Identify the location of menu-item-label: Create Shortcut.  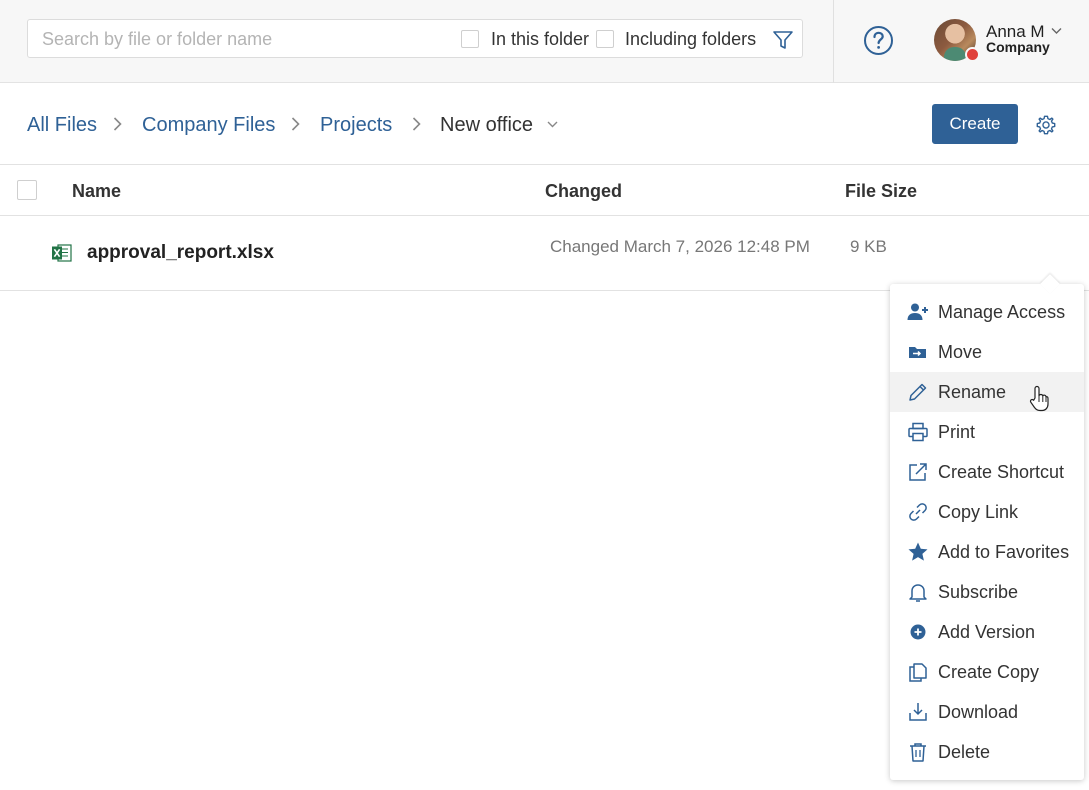
(1001, 472).